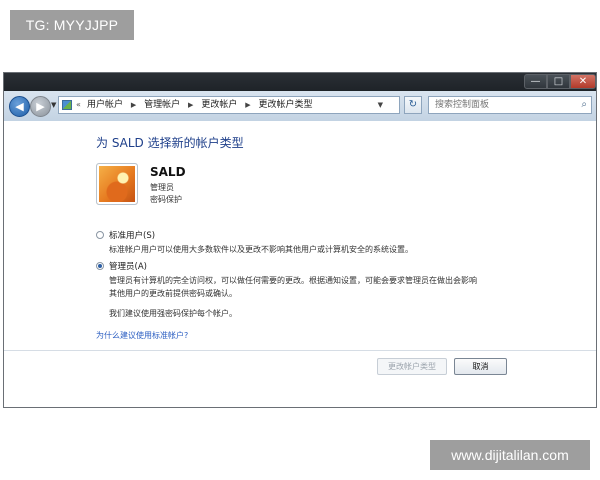 The height and width of the screenshot is (480, 600). Describe the element at coordinates (412, 366) in the screenshot. I see `change-account-type-button: 更改帐户类型` at that location.